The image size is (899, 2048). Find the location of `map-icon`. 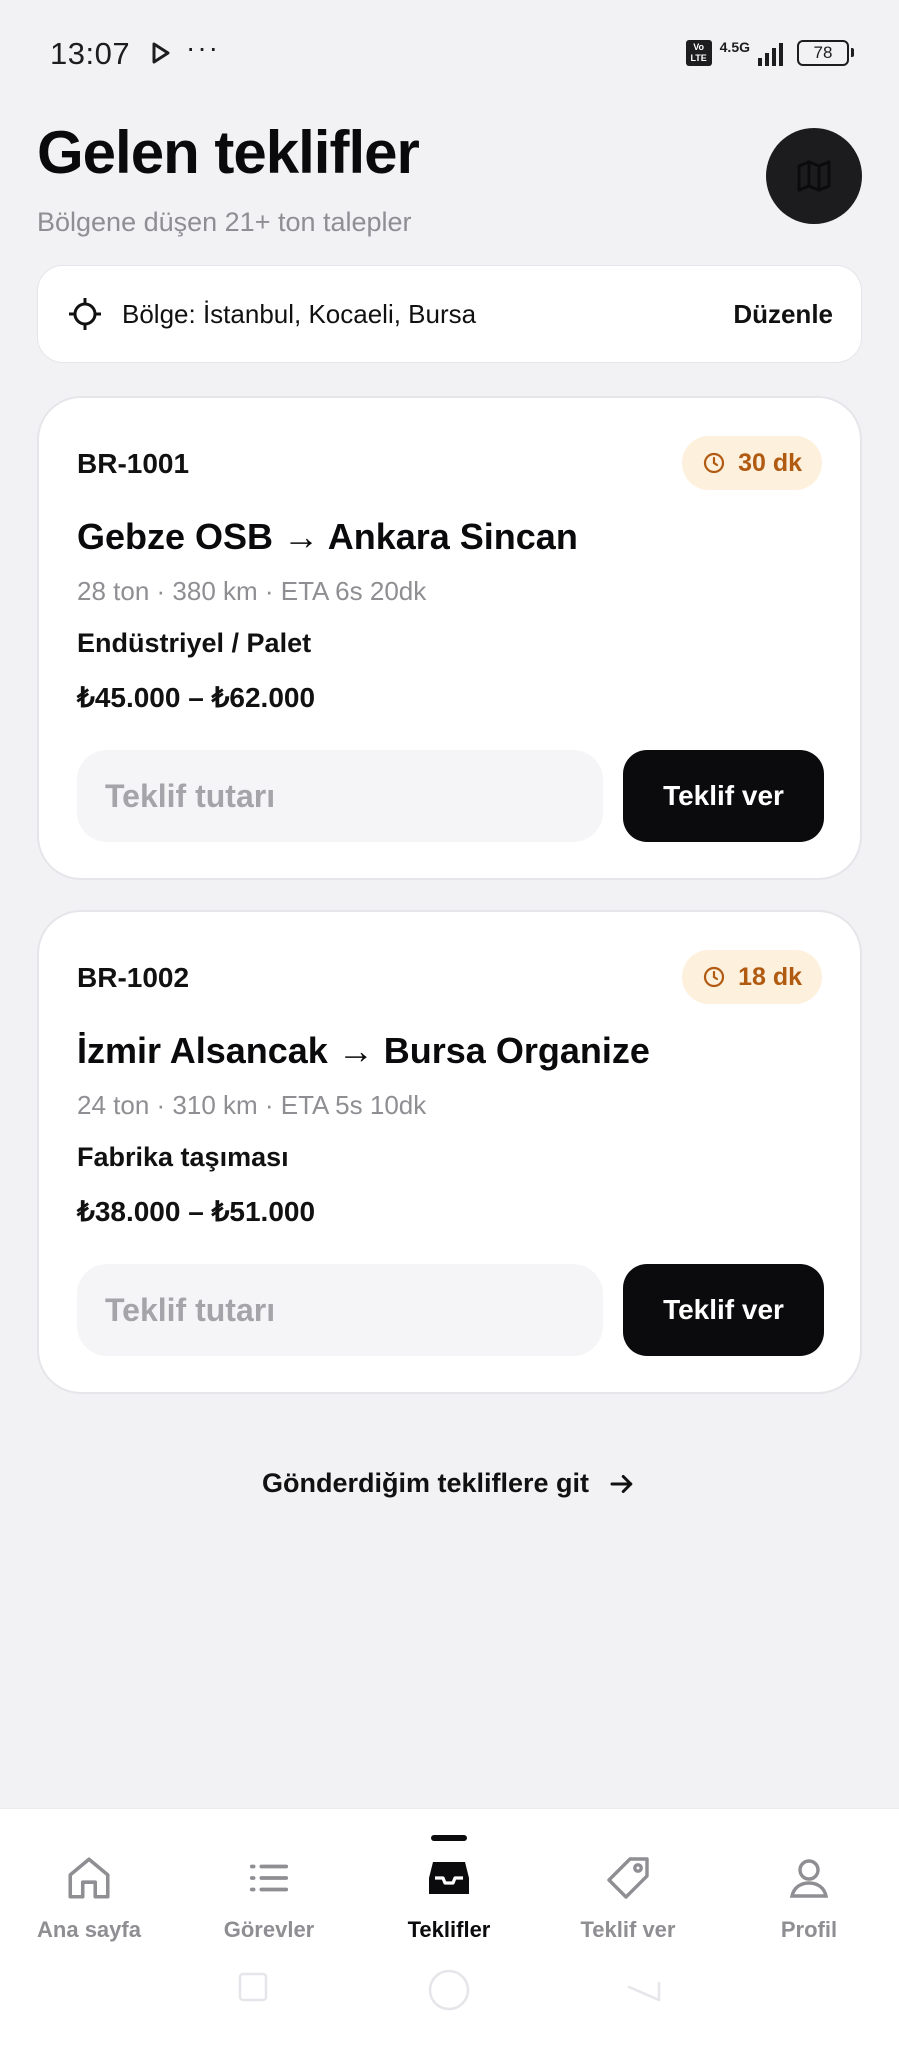

map-icon is located at coordinates (814, 176).